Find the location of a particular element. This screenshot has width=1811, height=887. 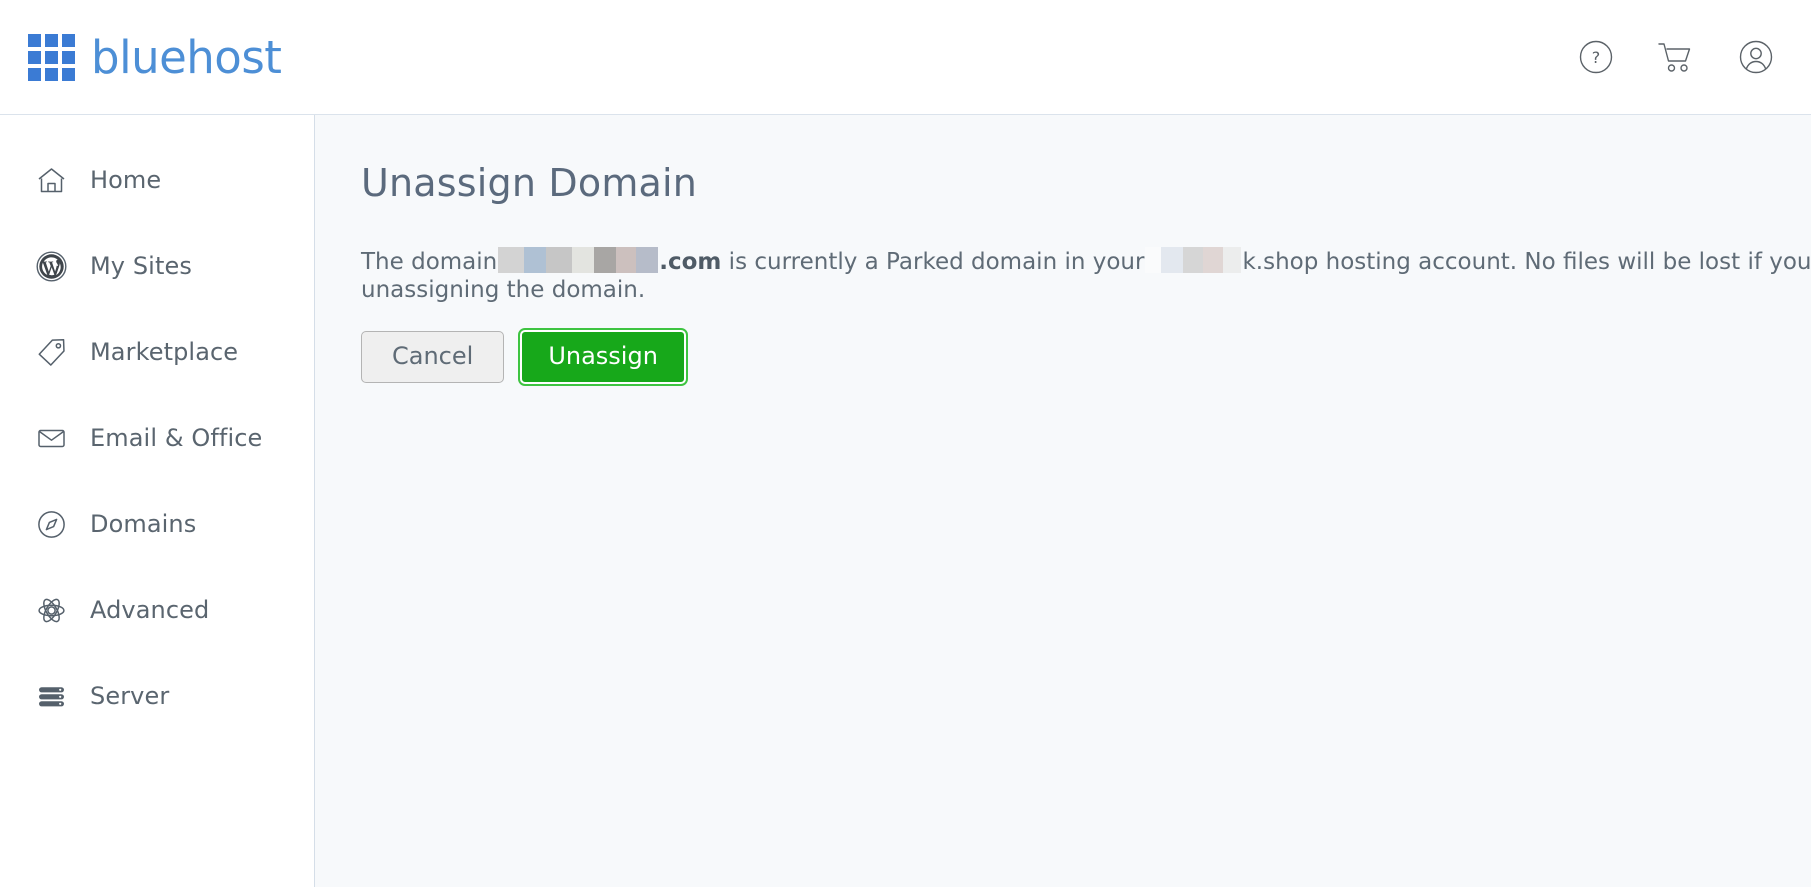

notice-tld: .com is located at coordinates (690, 262).